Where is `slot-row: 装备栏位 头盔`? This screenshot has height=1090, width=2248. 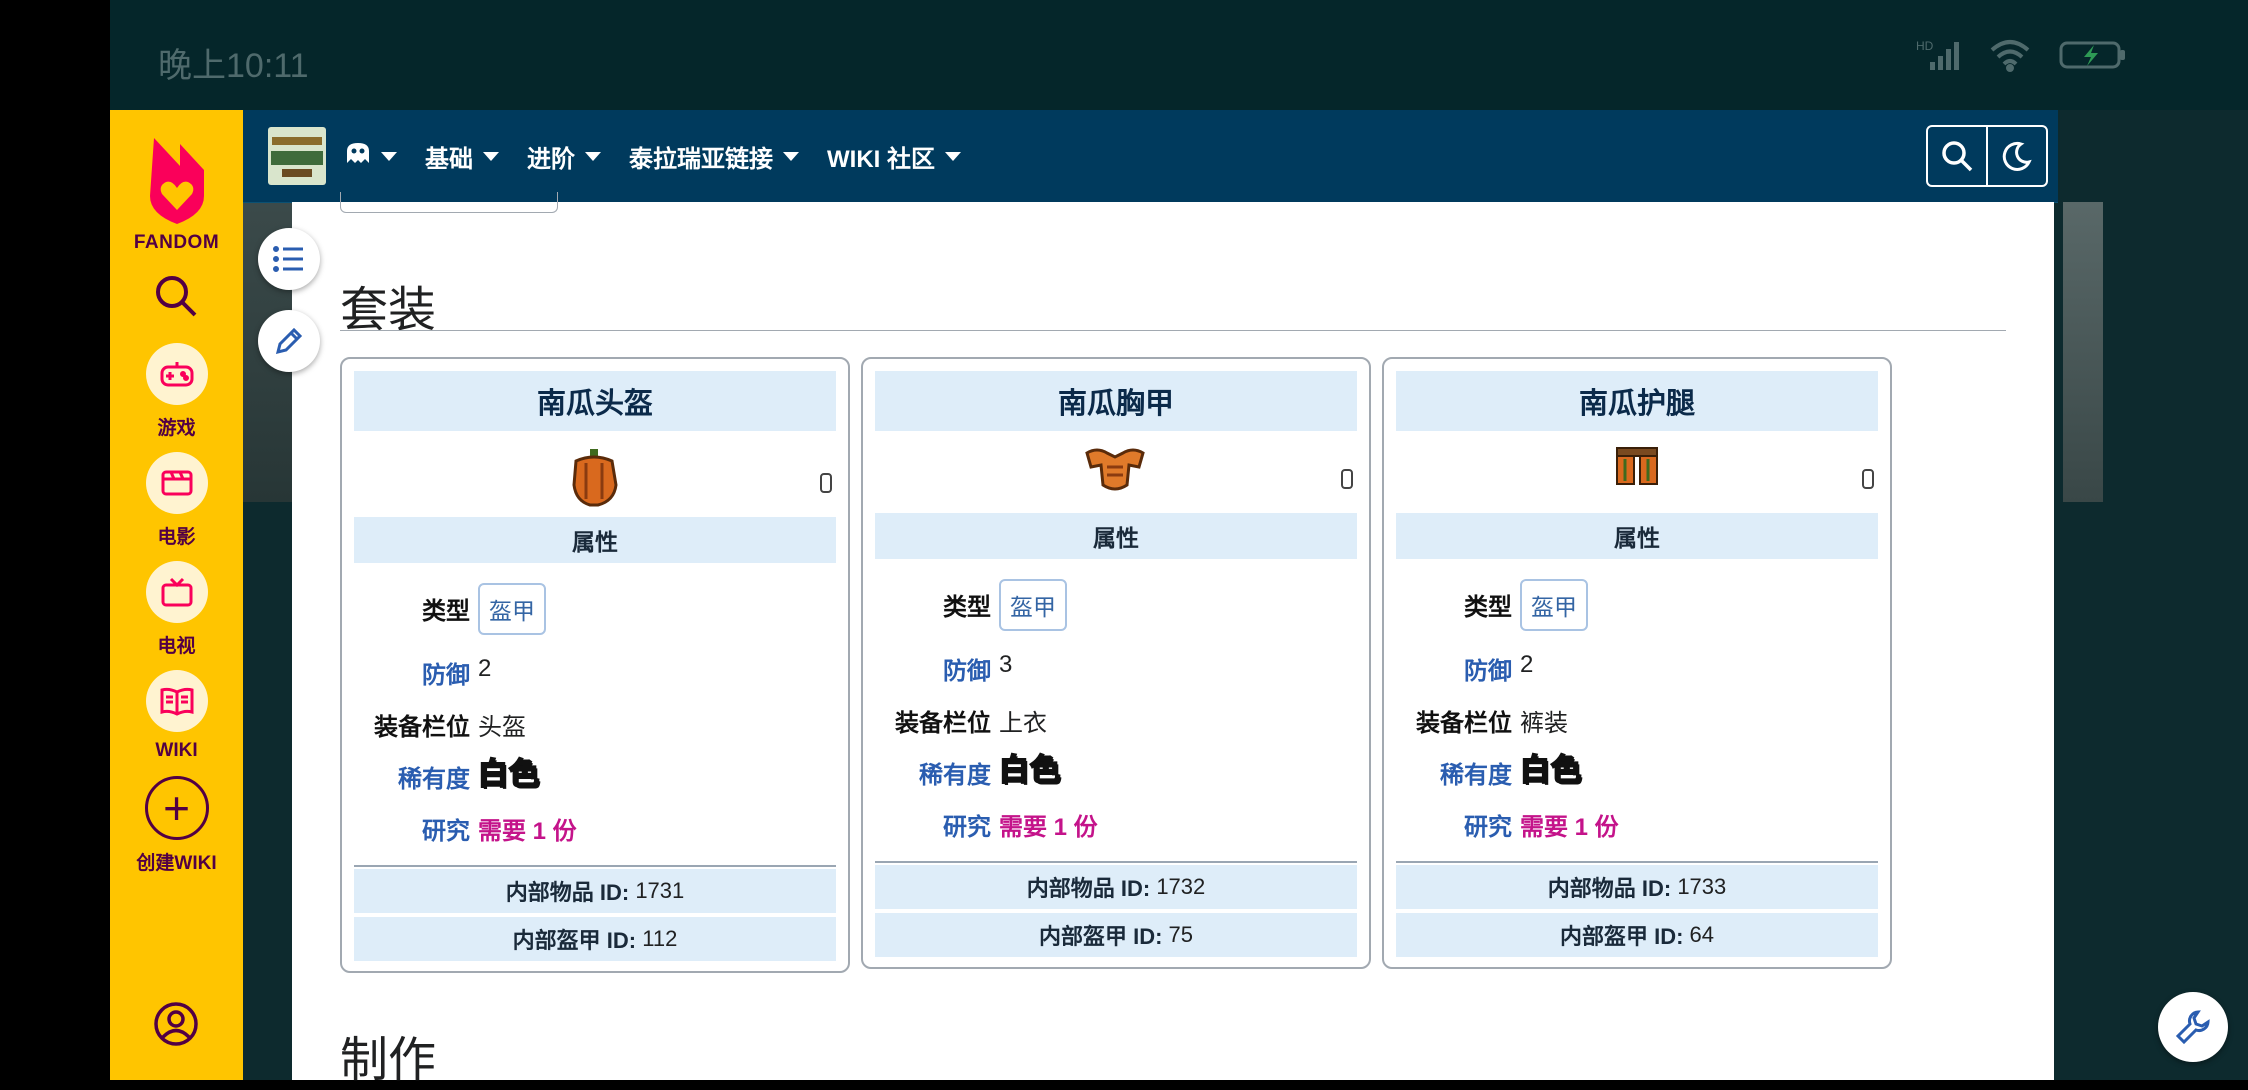 slot-row: 装备栏位 头盔 is located at coordinates (595, 721).